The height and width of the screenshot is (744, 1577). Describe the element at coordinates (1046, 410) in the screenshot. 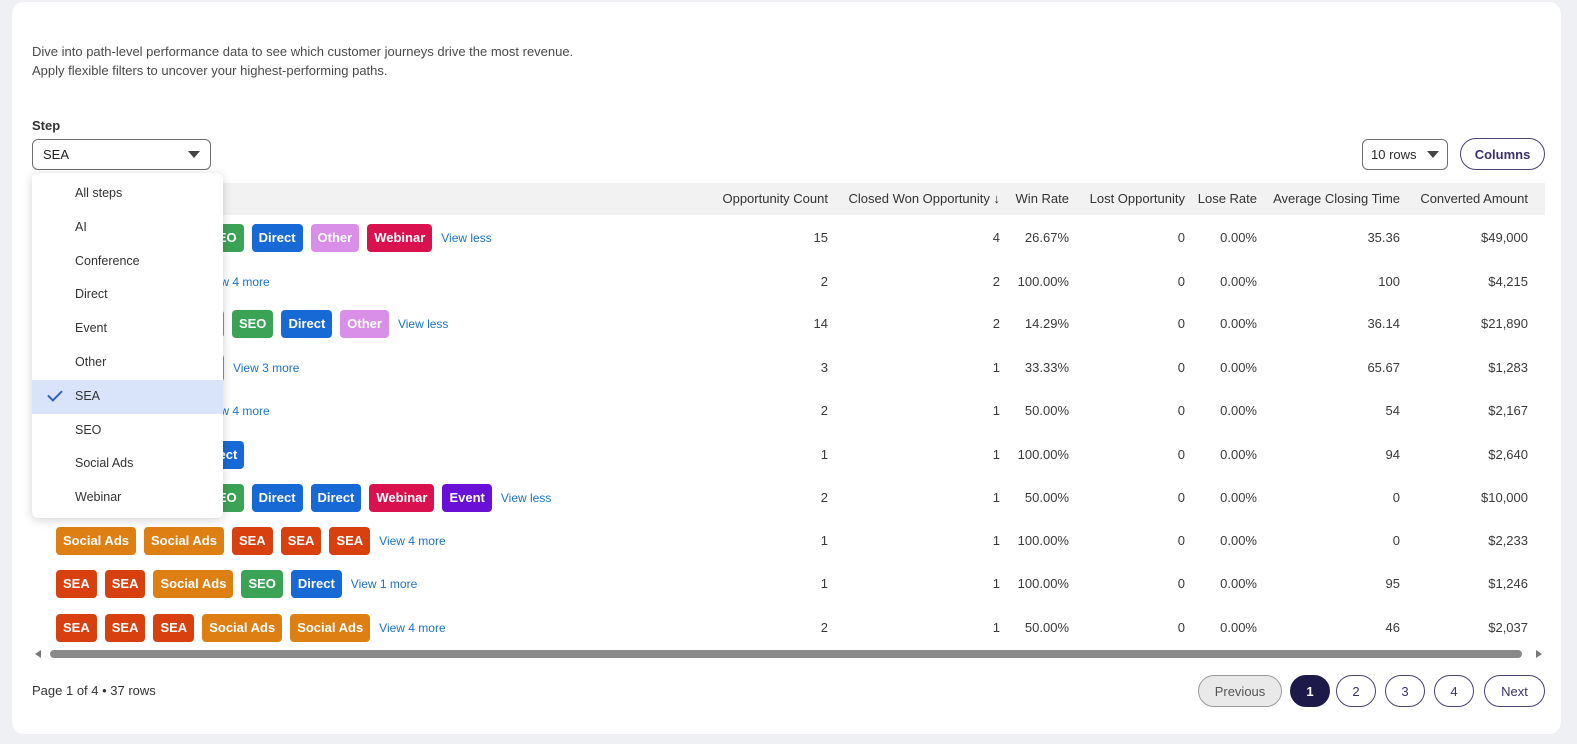

I see `cell-win-rate: 50.00%` at that location.